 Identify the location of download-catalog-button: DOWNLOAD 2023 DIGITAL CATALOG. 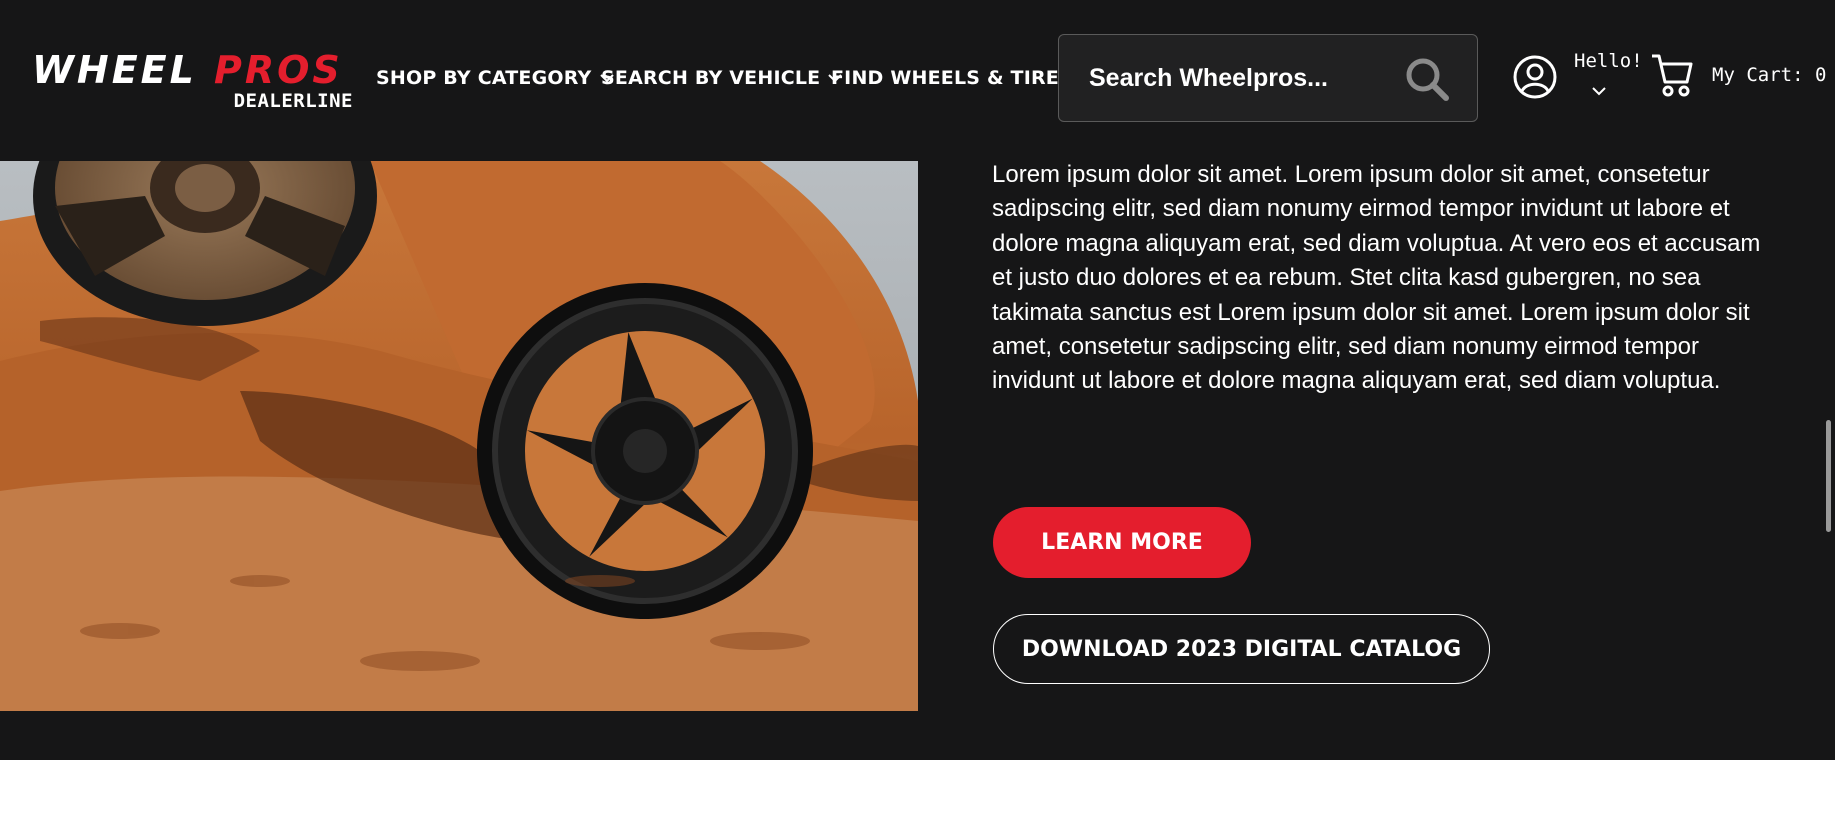
(1241, 649).